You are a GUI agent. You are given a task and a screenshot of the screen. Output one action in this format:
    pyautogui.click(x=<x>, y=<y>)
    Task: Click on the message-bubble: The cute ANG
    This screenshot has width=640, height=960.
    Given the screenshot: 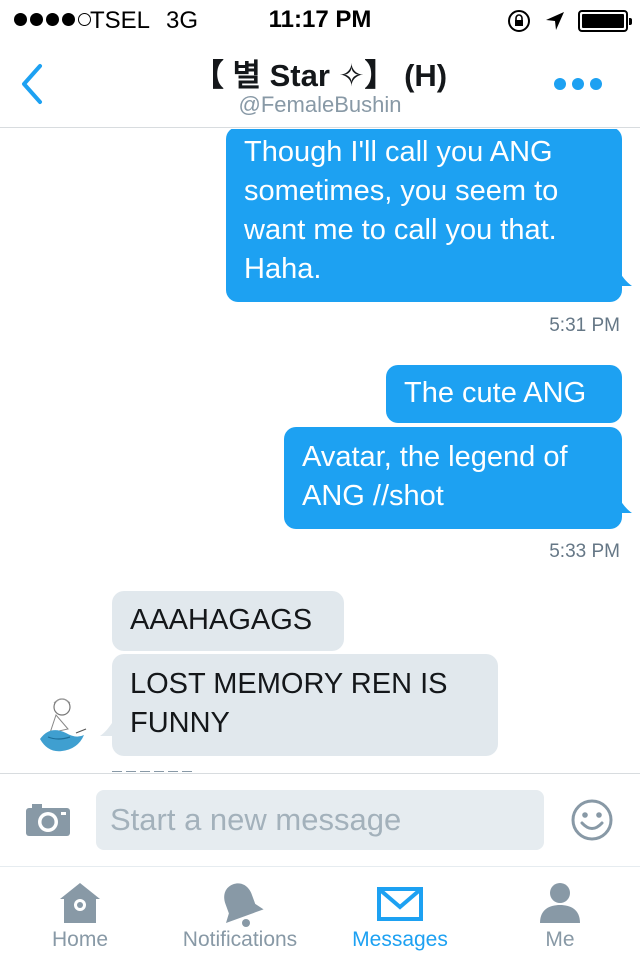 What is the action you would take?
    pyautogui.click(x=504, y=394)
    